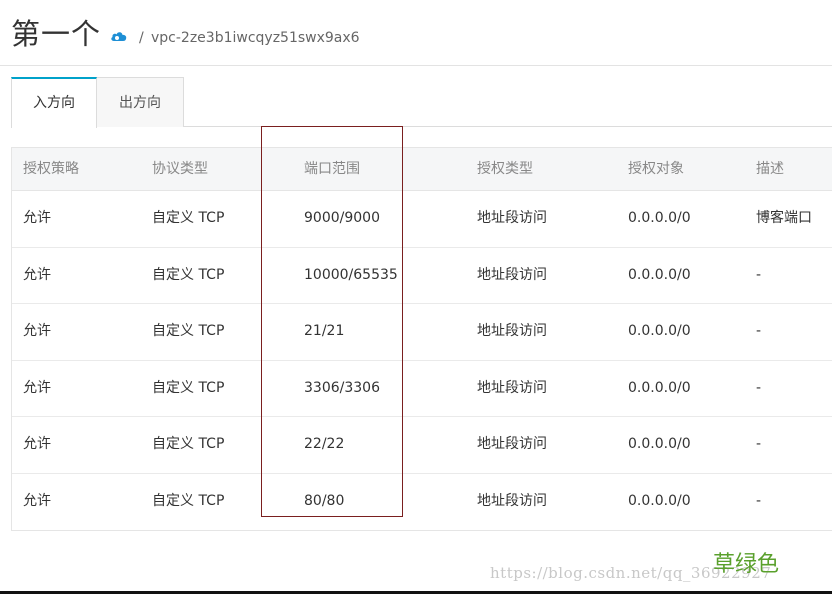 This screenshot has width=832, height=594. What do you see at coordinates (119, 36) in the screenshot?
I see `cloud-icon` at bounding box center [119, 36].